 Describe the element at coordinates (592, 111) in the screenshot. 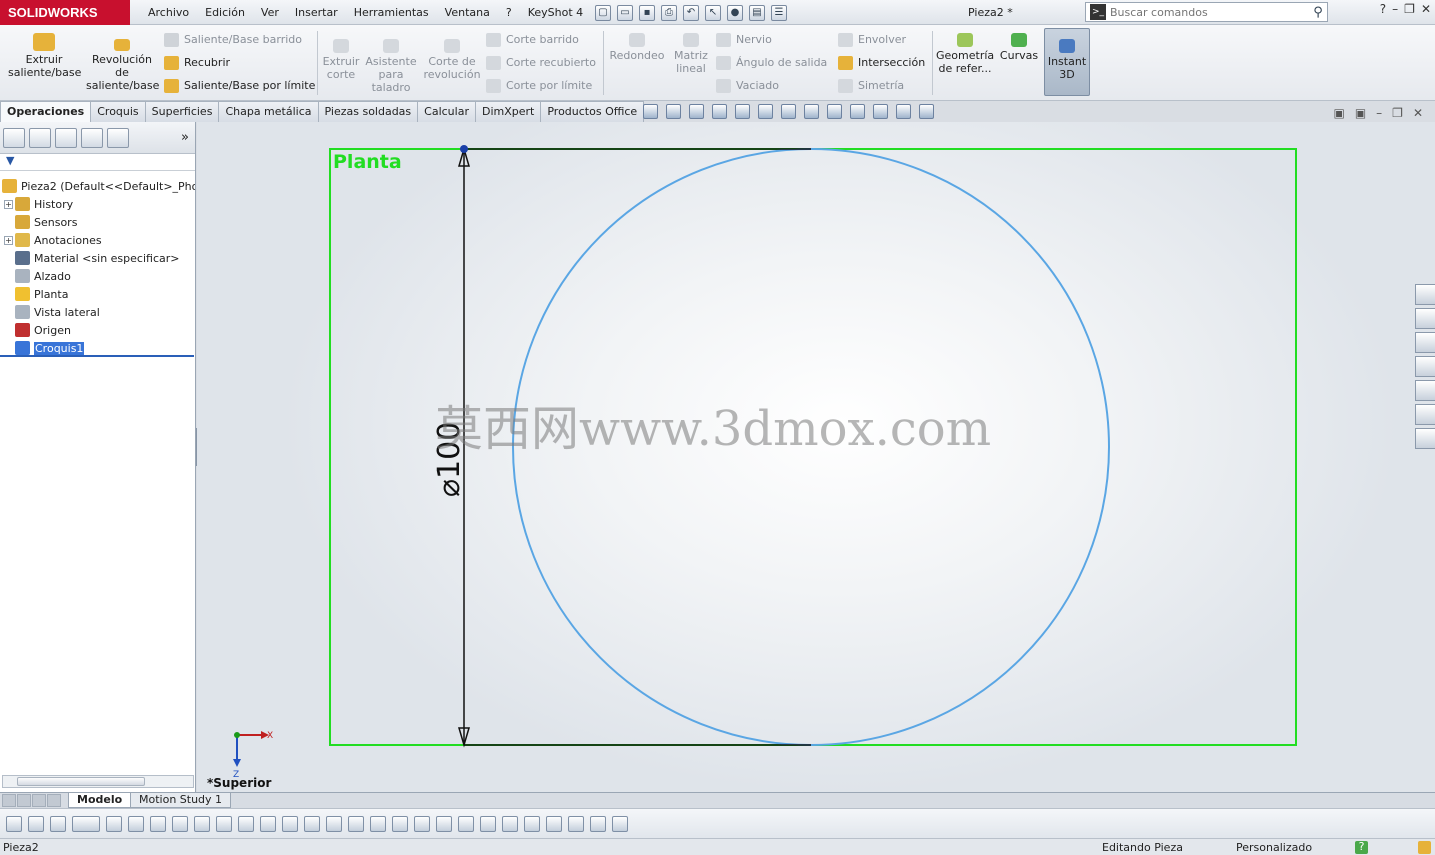

I see `tab-productos-office: Productos Office` at that location.